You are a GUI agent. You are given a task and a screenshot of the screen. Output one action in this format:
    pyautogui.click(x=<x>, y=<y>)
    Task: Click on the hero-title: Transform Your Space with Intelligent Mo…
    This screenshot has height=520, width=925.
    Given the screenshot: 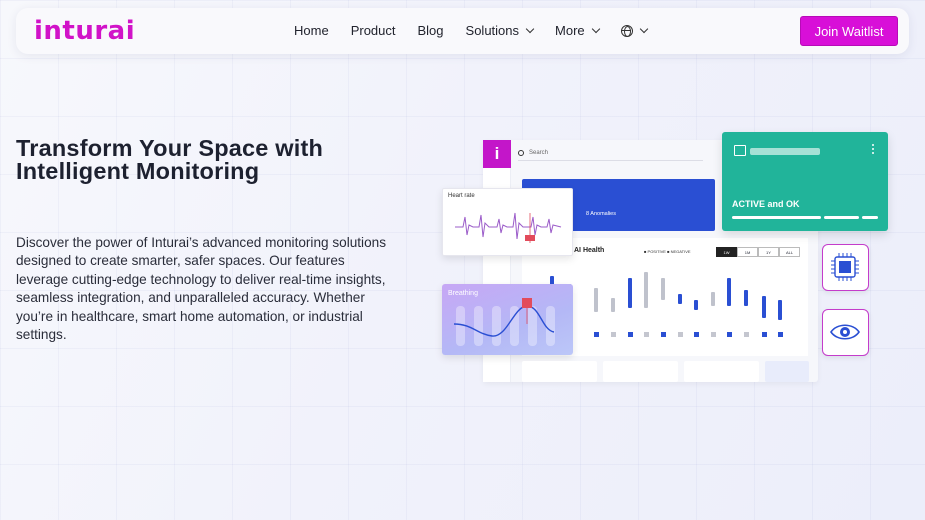 What is the action you would take?
    pyautogui.click(x=170, y=159)
    